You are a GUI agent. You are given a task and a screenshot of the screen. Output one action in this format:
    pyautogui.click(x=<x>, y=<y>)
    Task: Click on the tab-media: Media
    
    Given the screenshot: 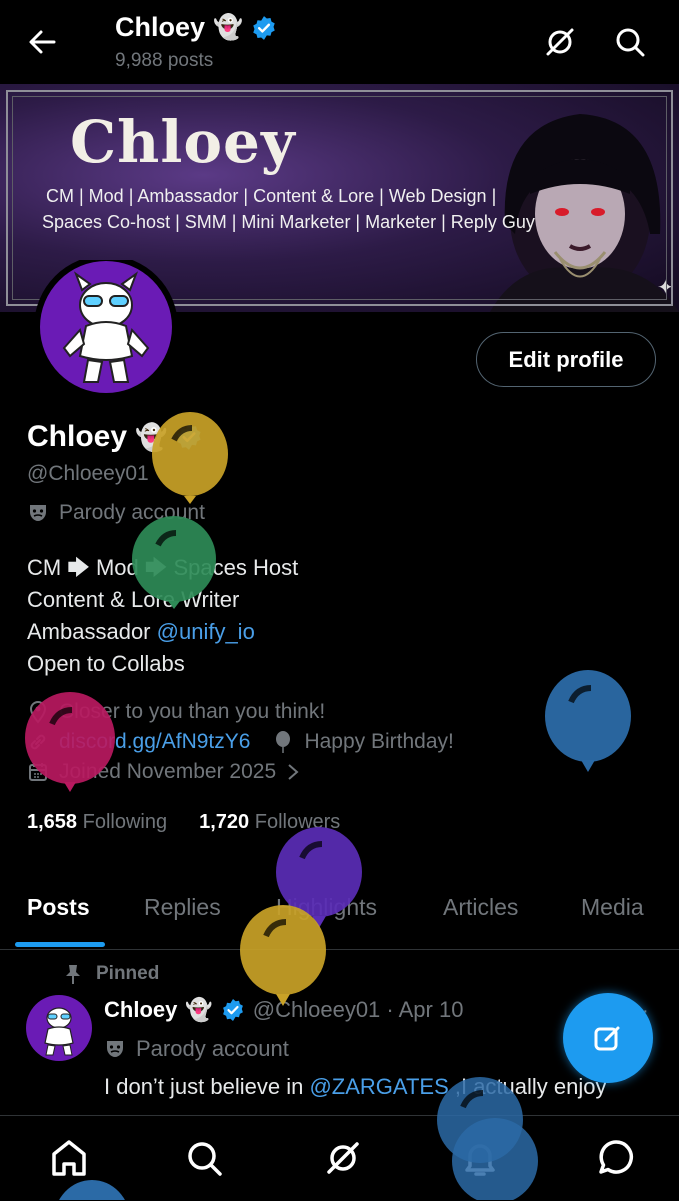 What is the action you would take?
    pyautogui.click(x=612, y=907)
    